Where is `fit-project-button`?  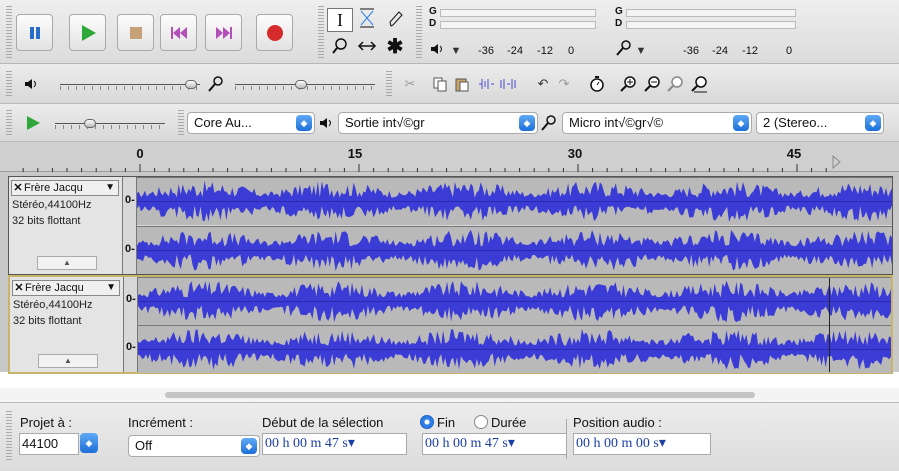
fit-project-button is located at coordinates (699, 84).